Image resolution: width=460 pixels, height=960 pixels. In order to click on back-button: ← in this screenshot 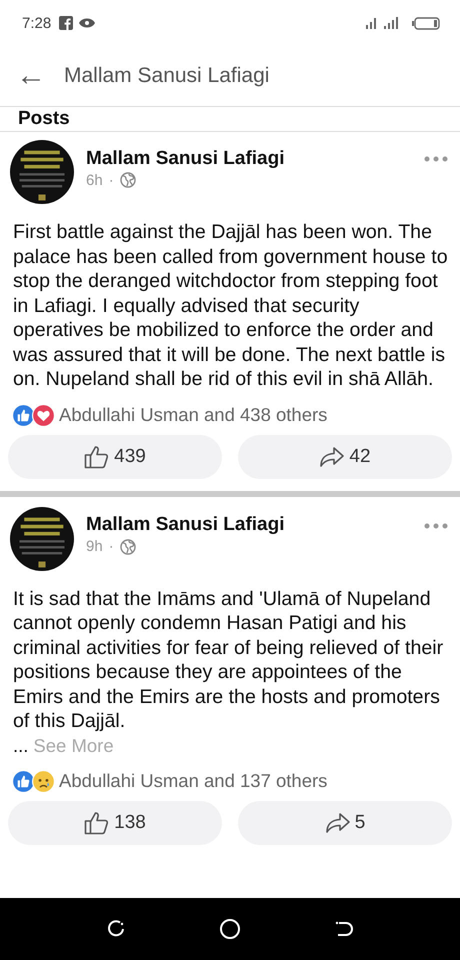, I will do `click(31, 76)`.